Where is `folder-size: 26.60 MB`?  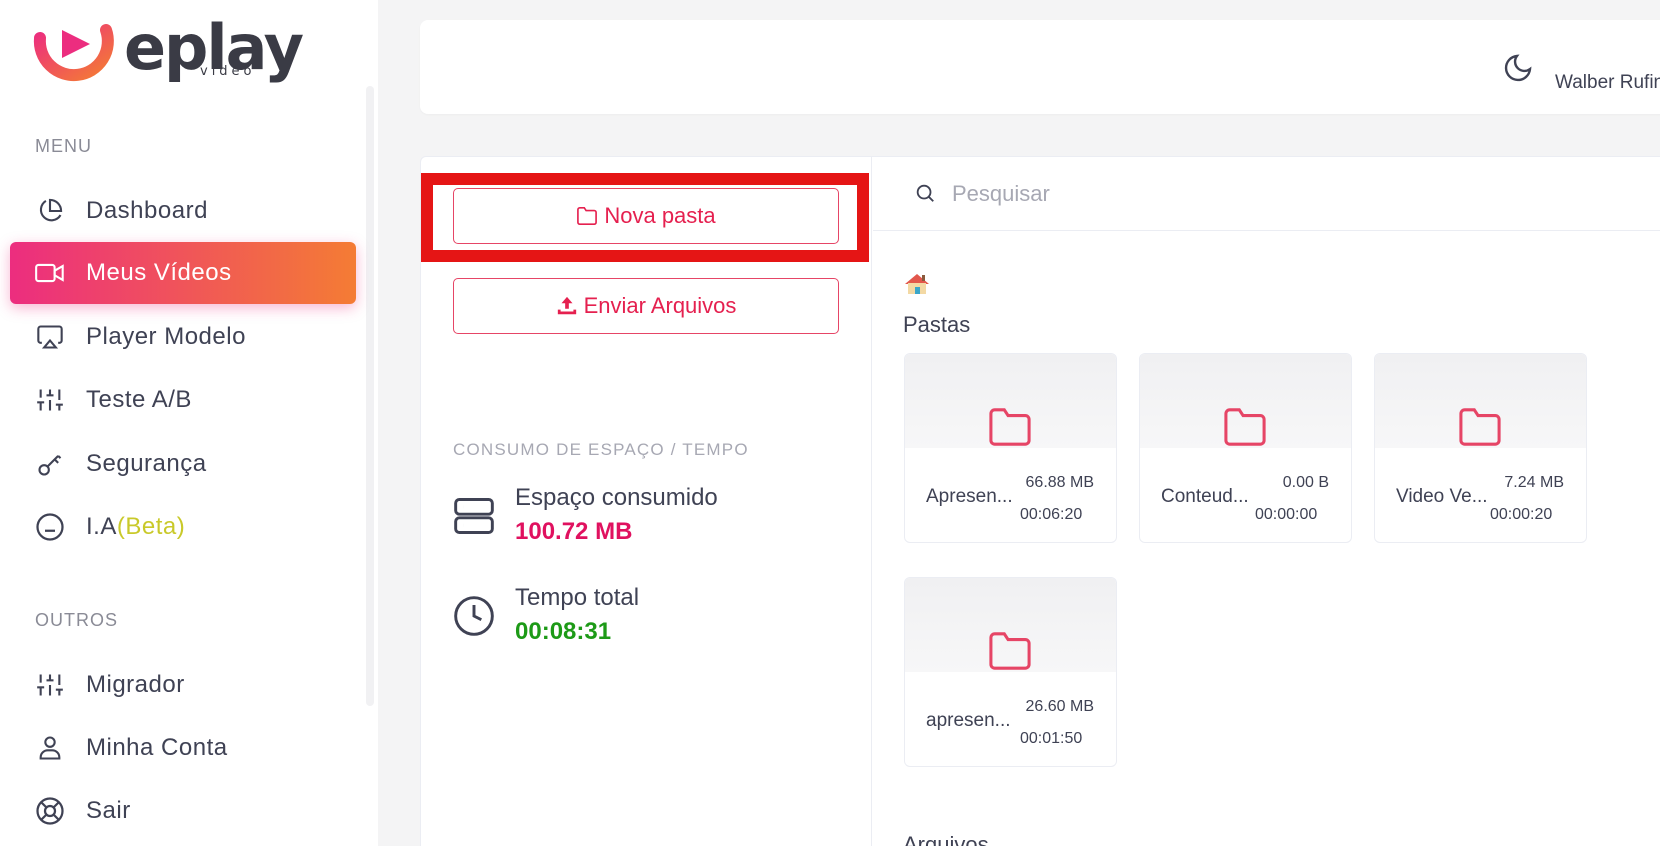 folder-size: 26.60 MB is located at coordinates (1059, 706).